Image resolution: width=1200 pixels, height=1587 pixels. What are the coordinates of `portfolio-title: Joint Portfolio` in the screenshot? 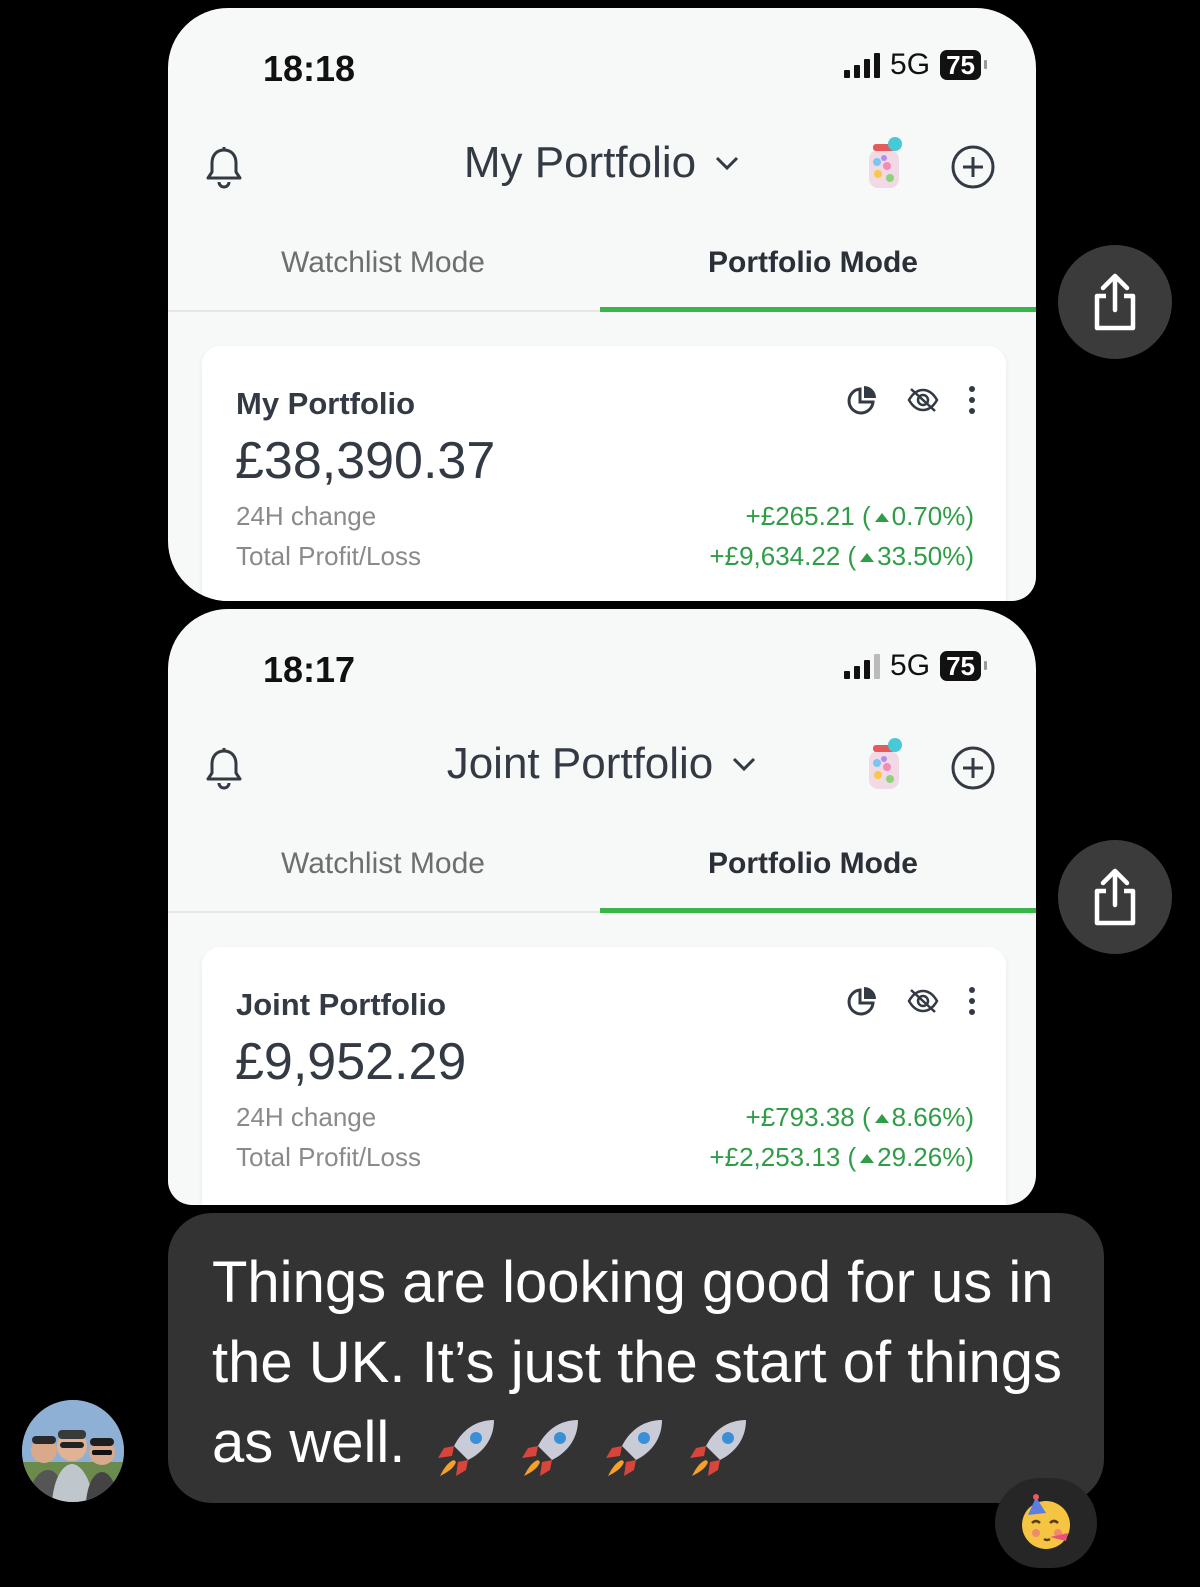 It's located at (580, 763).